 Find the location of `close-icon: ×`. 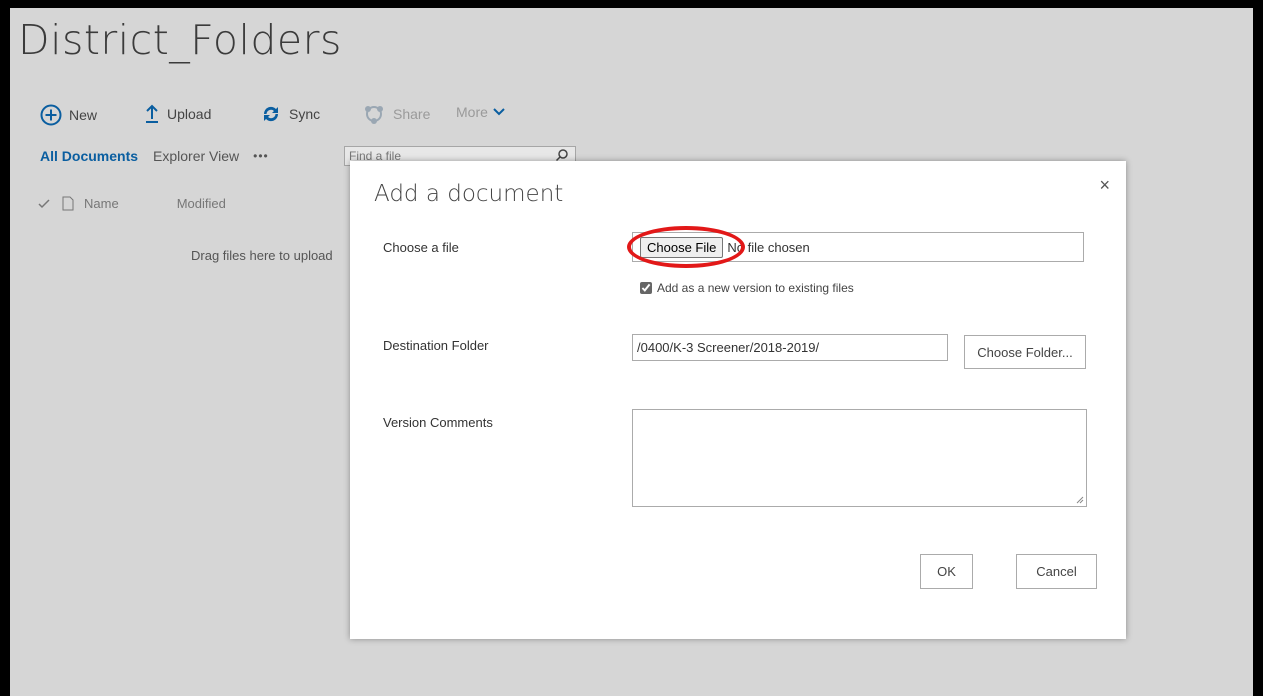

close-icon: × is located at coordinates (1104, 185).